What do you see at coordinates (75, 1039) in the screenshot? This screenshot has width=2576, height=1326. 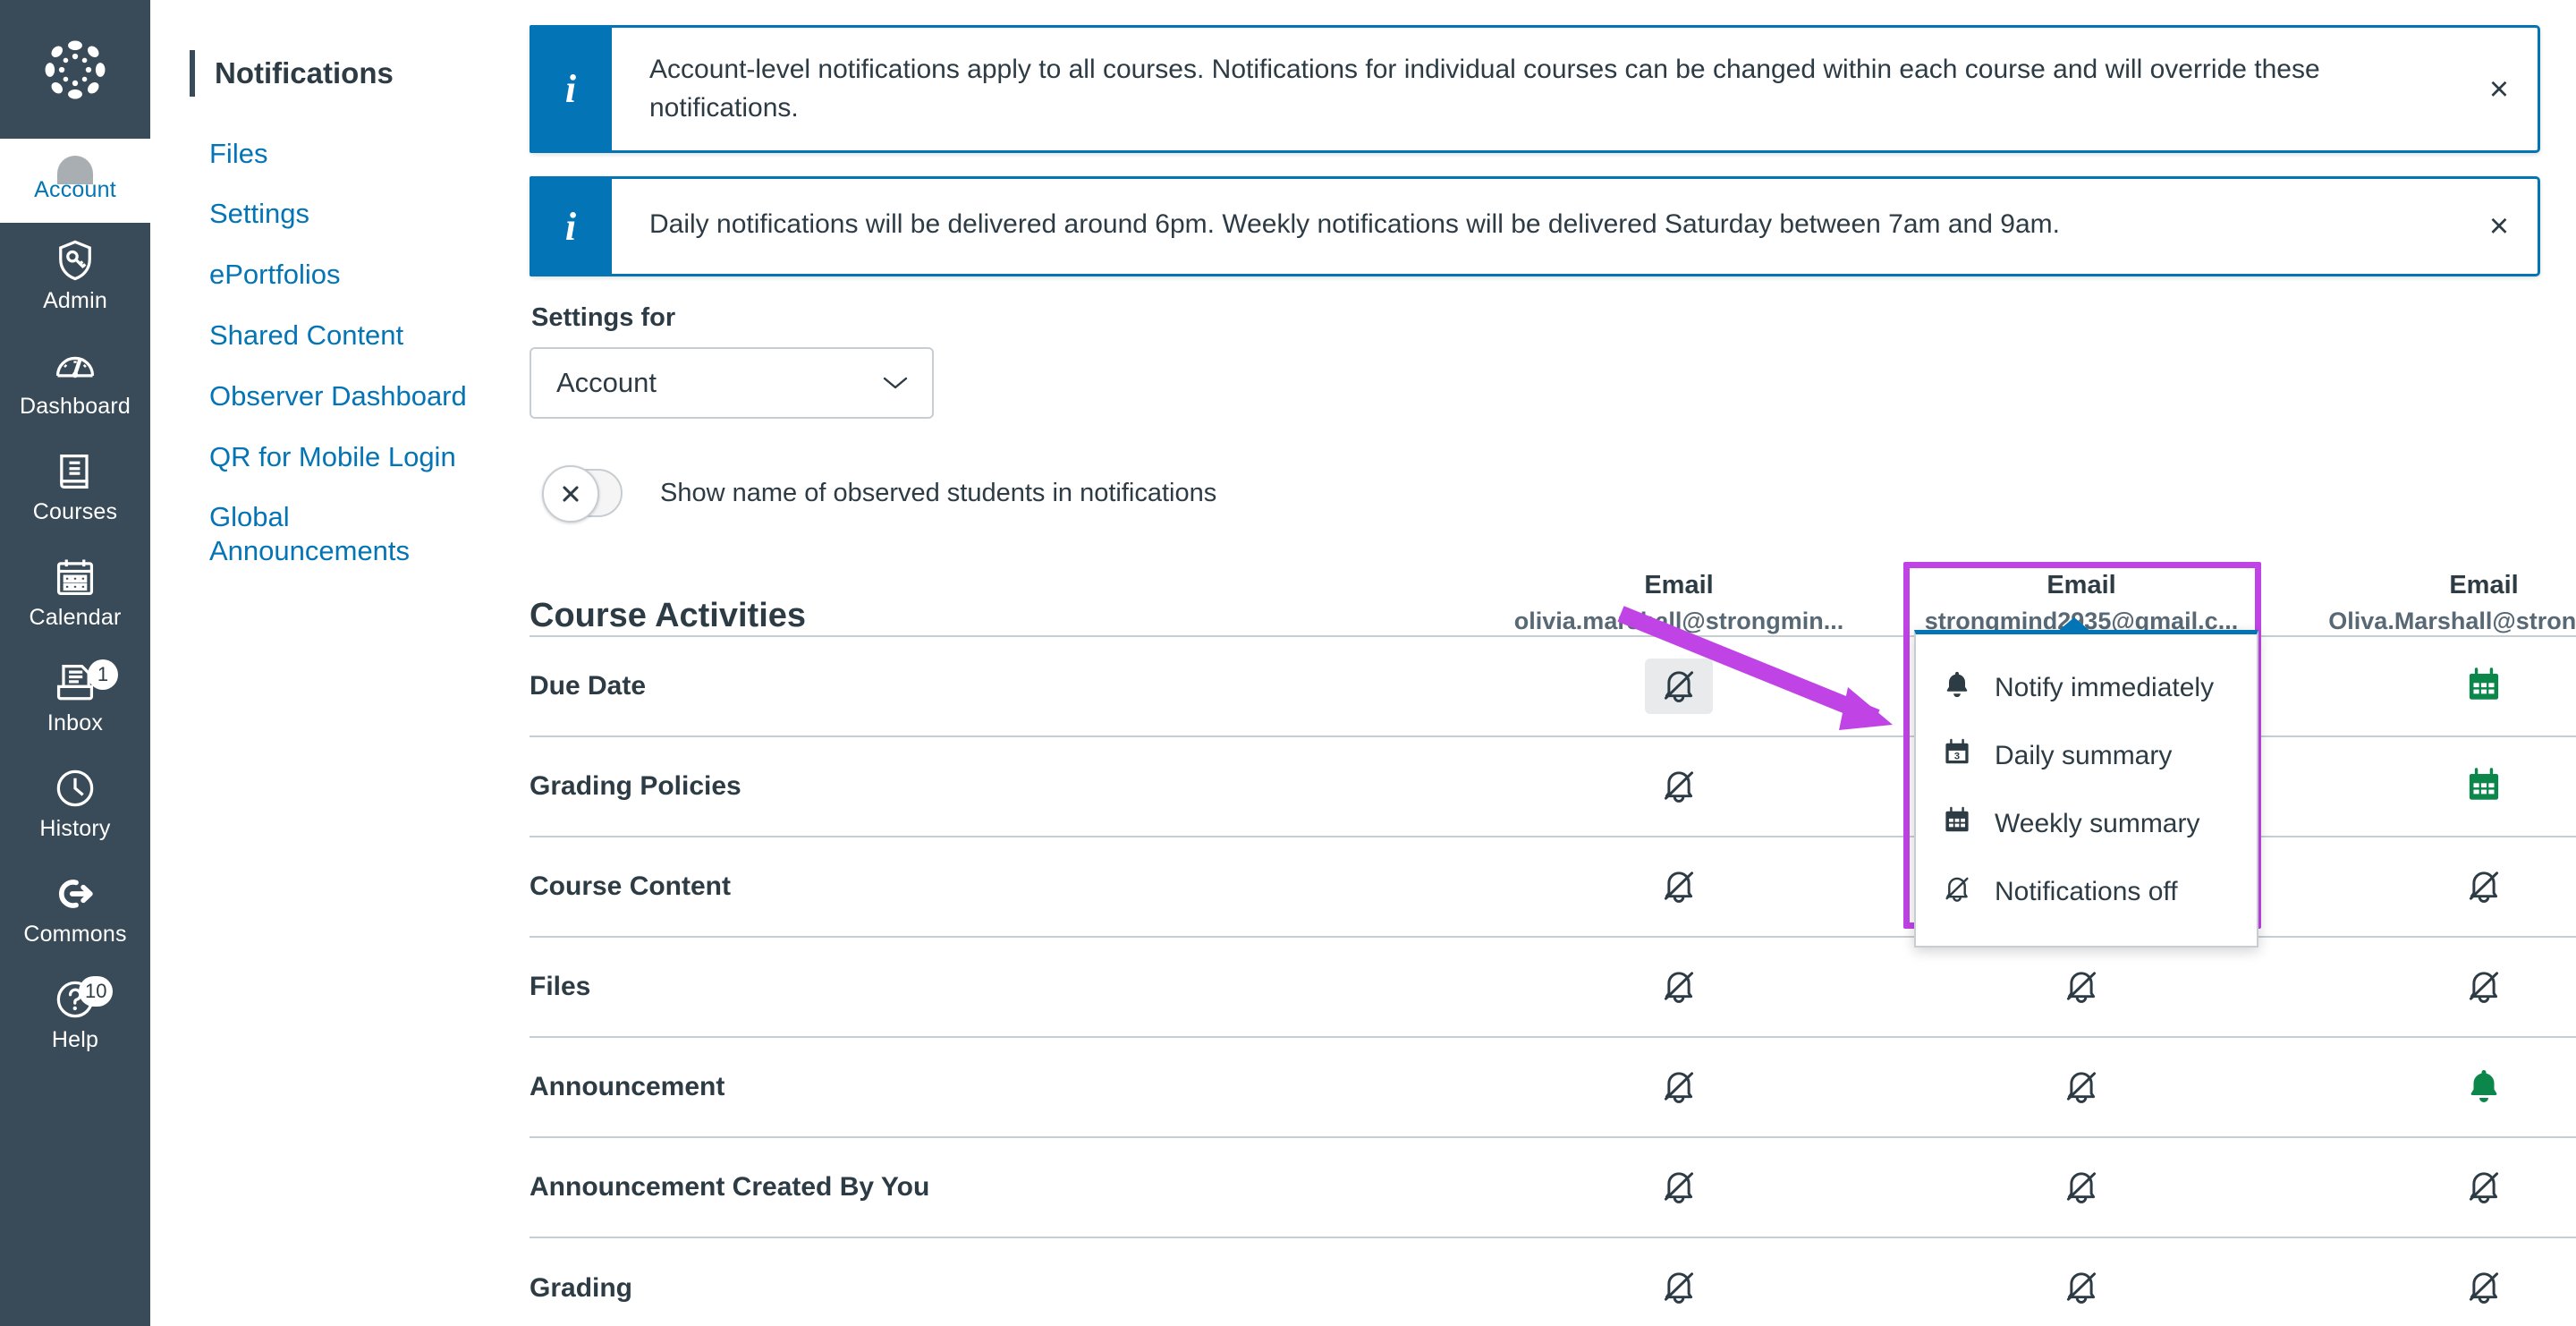 I see `global-nav-label: Help` at bounding box center [75, 1039].